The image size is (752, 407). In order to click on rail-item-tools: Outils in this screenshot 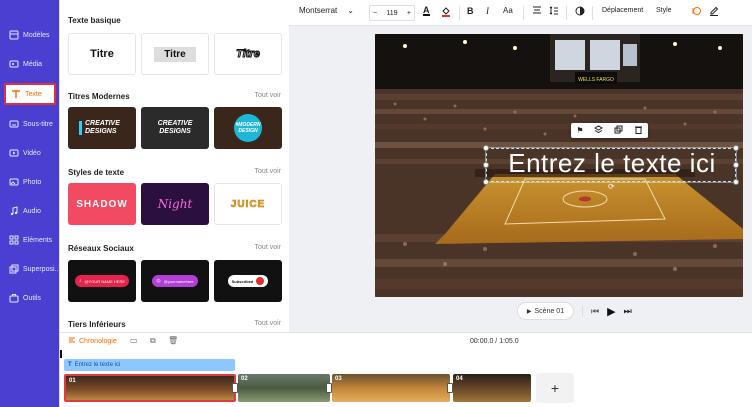, I will do `click(30, 298)`.